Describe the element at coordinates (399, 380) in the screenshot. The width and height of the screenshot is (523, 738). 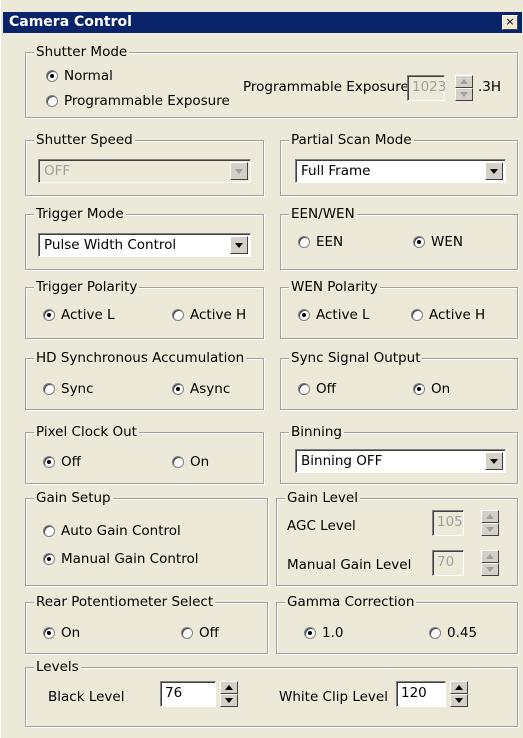
I see `sync-output-group: Sync Signal Output Off On` at that location.